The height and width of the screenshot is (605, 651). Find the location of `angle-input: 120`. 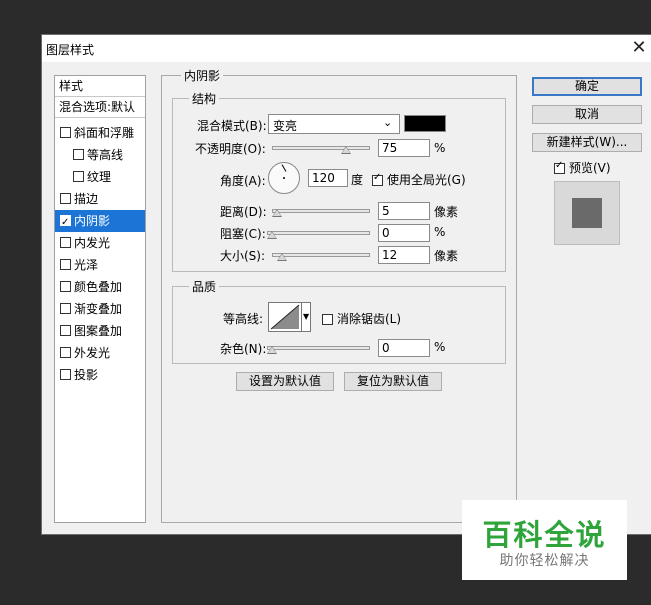

angle-input: 120 is located at coordinates (328, 178).